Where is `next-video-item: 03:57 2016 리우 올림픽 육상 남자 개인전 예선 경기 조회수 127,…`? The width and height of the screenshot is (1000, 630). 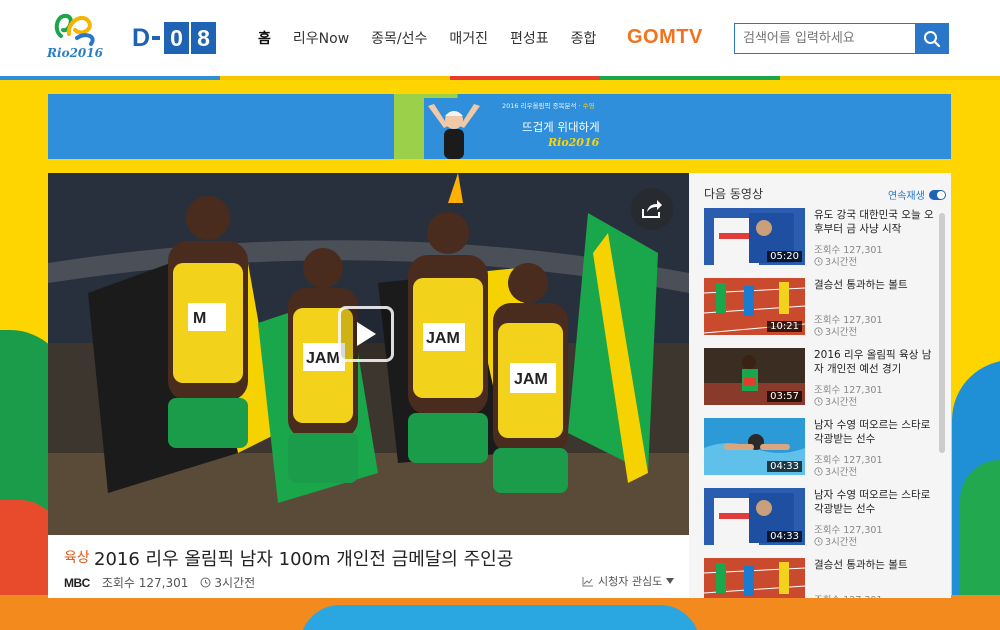 next-video-item: 03:57 2016 리우 올림픽 육상 남자 개인전 예선 경기 조회수 127,… is located at coordinates (819, 378).